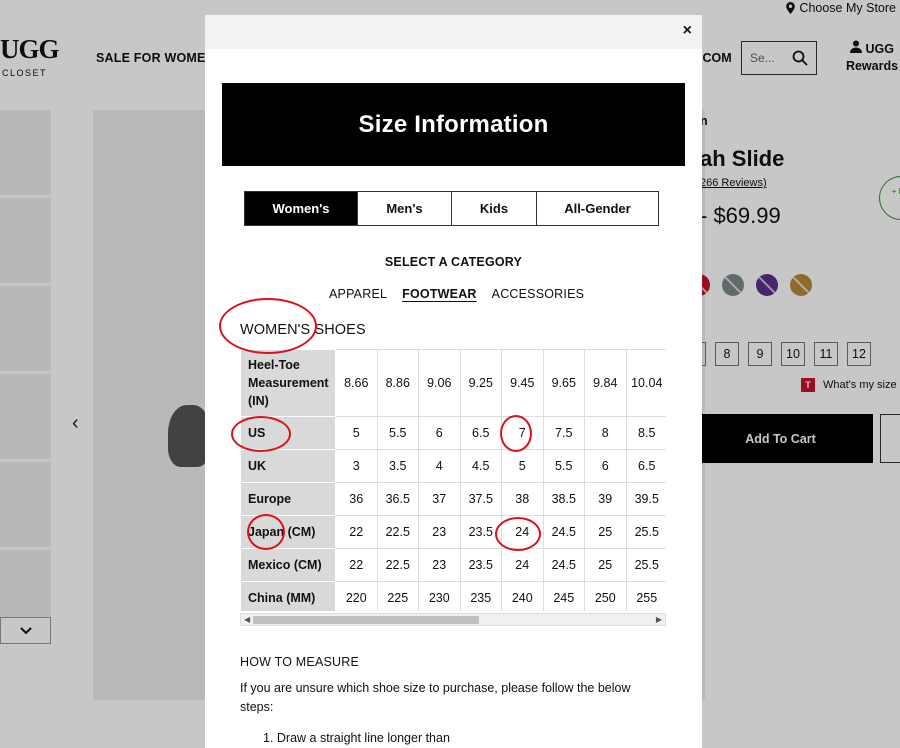  I want to click on gender-tabs: Women's Men's Kids All-Gender, so click(451, 208).